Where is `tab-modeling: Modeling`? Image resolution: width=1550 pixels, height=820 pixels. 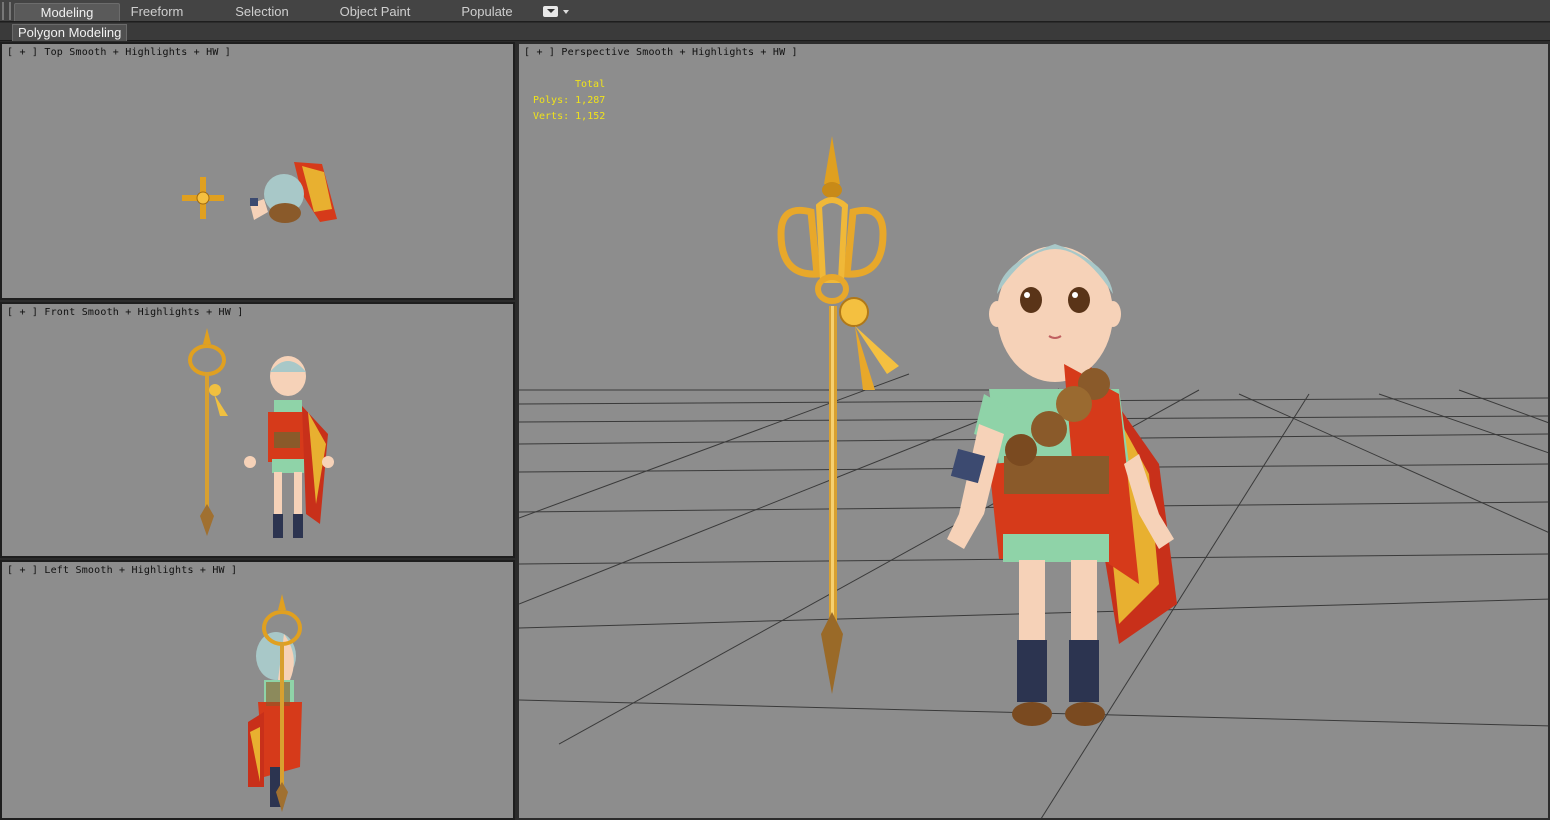 tab-modeling: Modeling is located at coordinates (67, 12).